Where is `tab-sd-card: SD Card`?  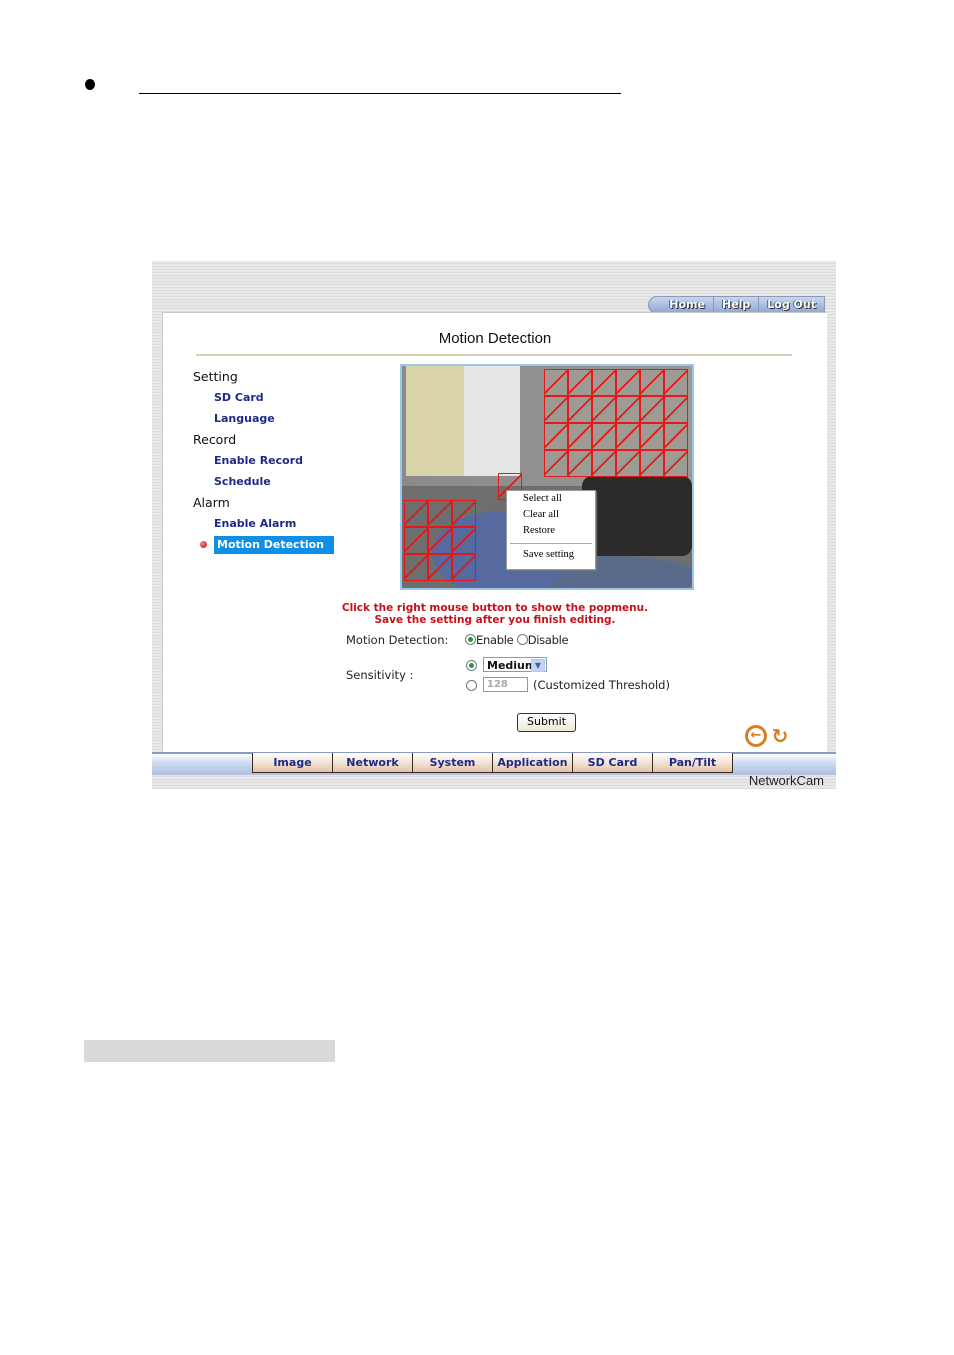
tab-sd-card: SD Card is located at coordinates (612, 763).